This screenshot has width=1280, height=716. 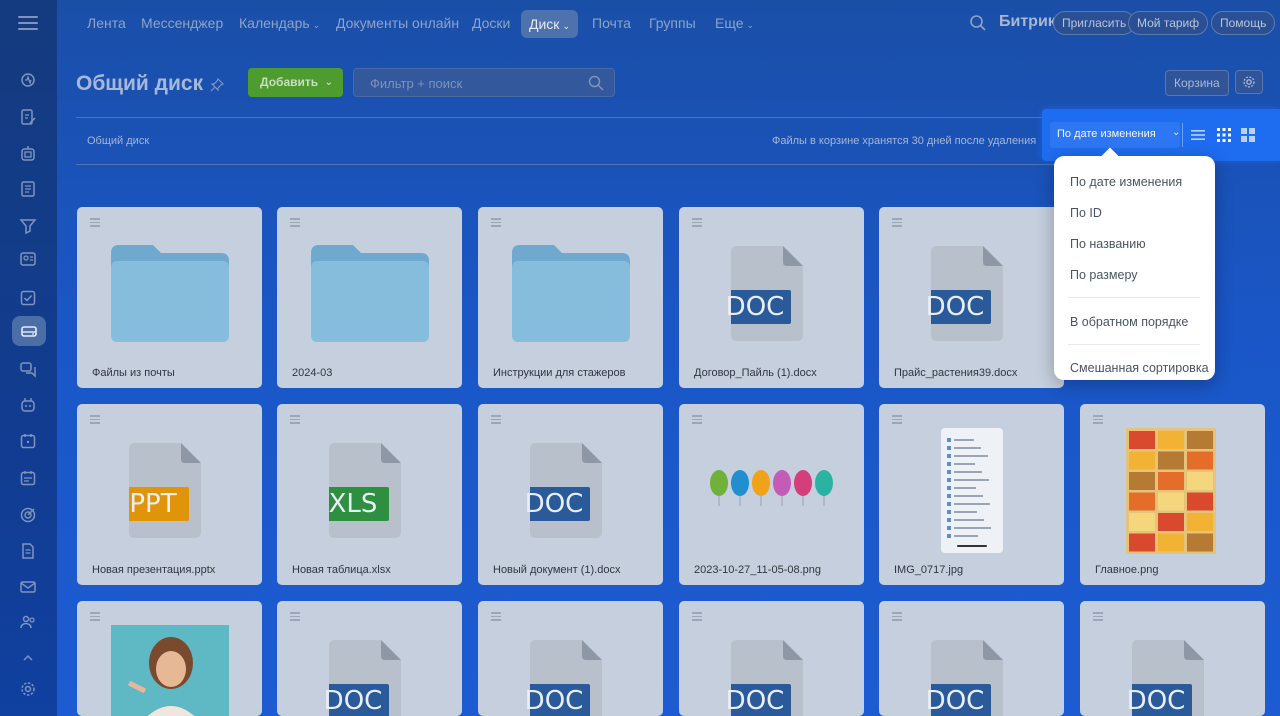 I want to click on file-tile: DOC Новый документ (1).docx, so click(x=570, y=494).